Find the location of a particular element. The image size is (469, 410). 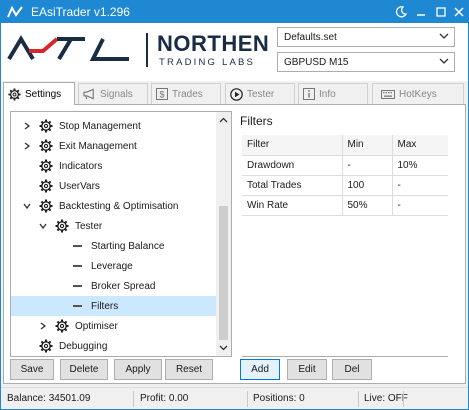

app-logo-icon is located at coordinates (15, 11).